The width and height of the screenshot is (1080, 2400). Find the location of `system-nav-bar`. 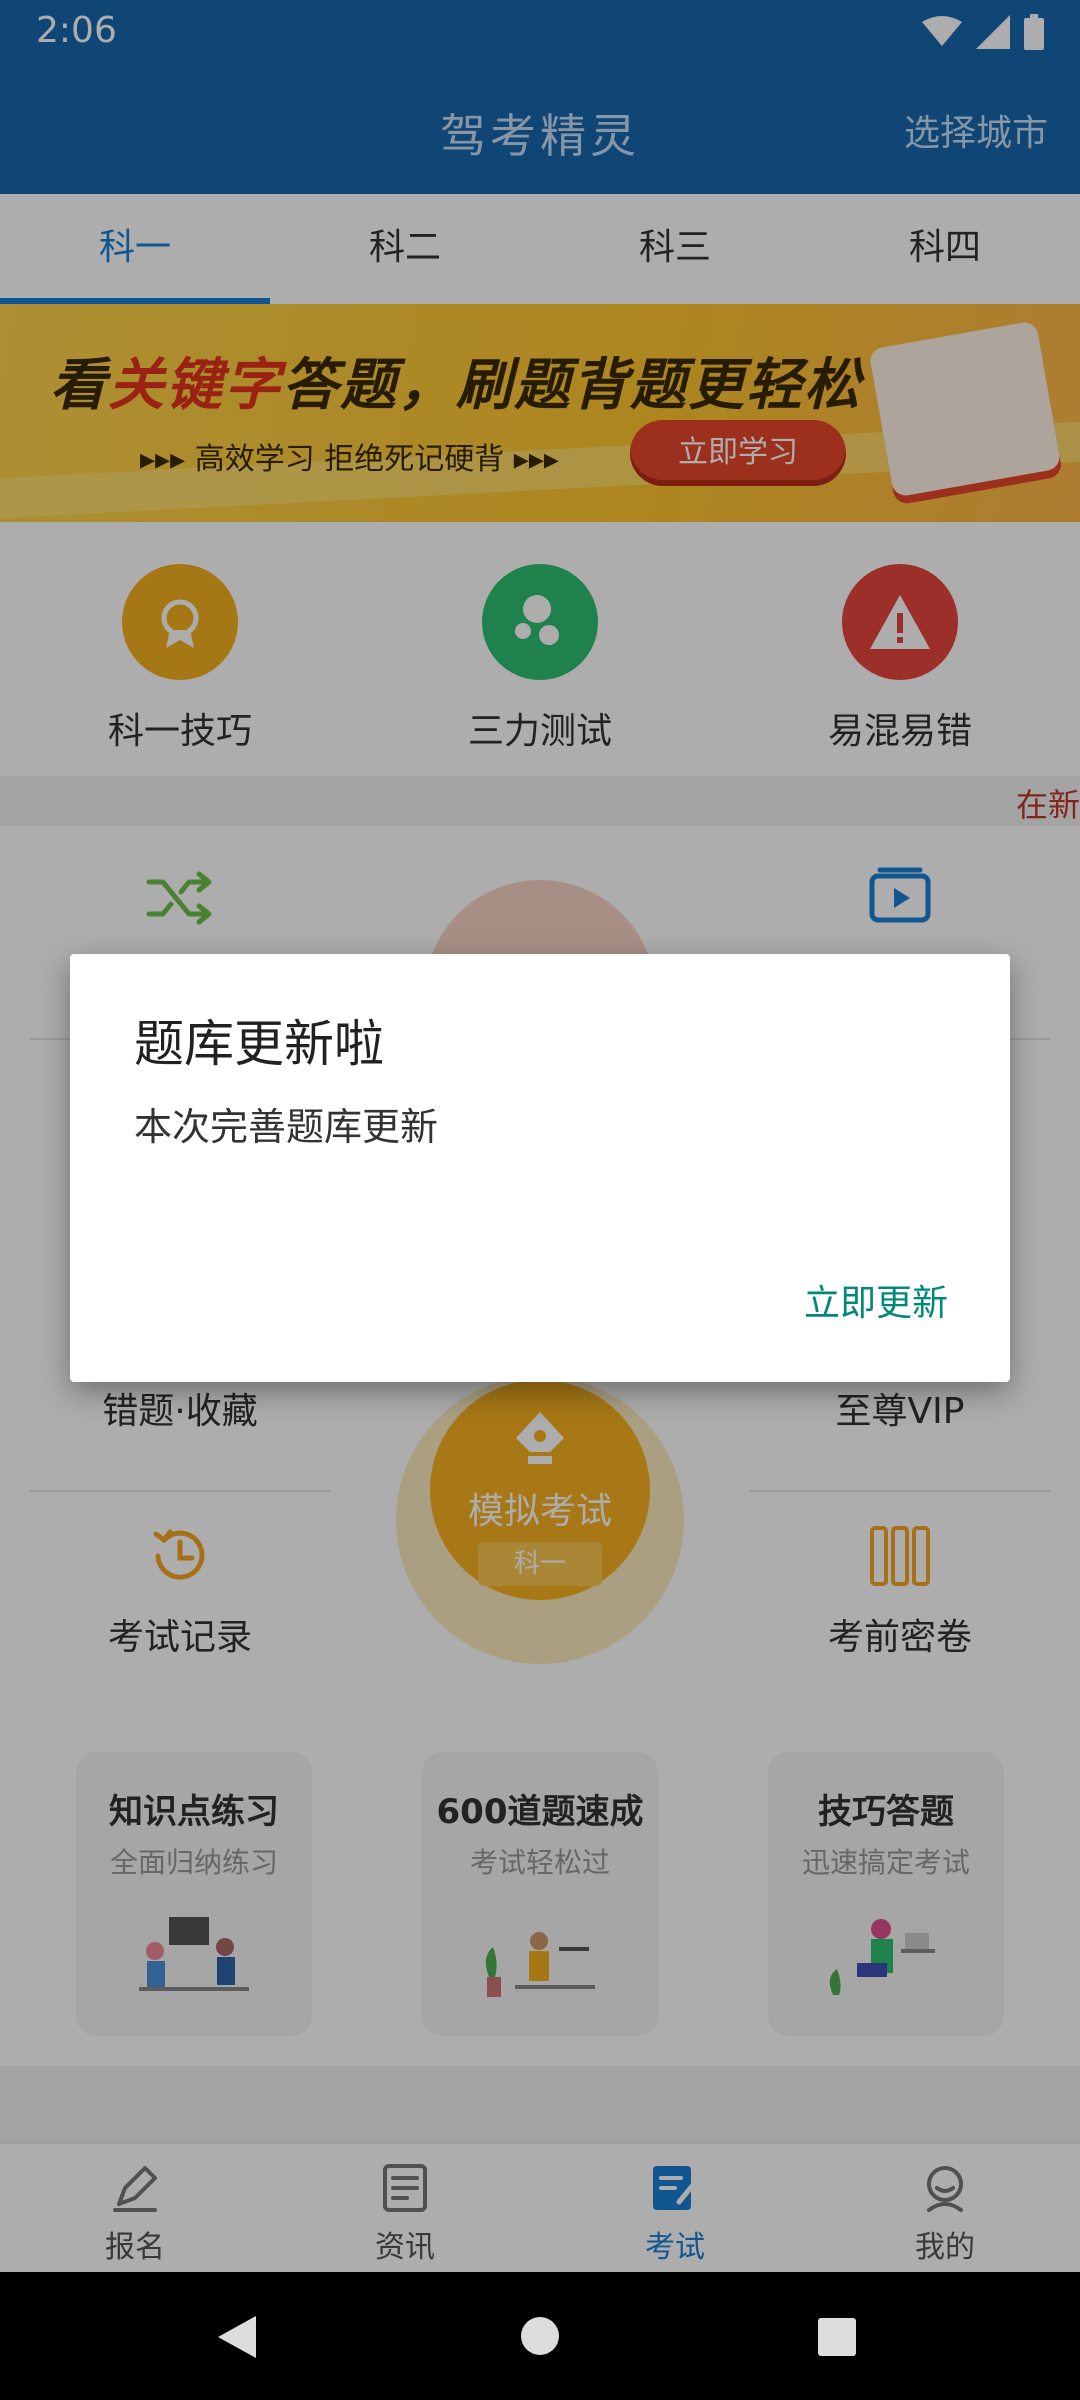

system-nav-bar is located at coordinates (540, 2336).